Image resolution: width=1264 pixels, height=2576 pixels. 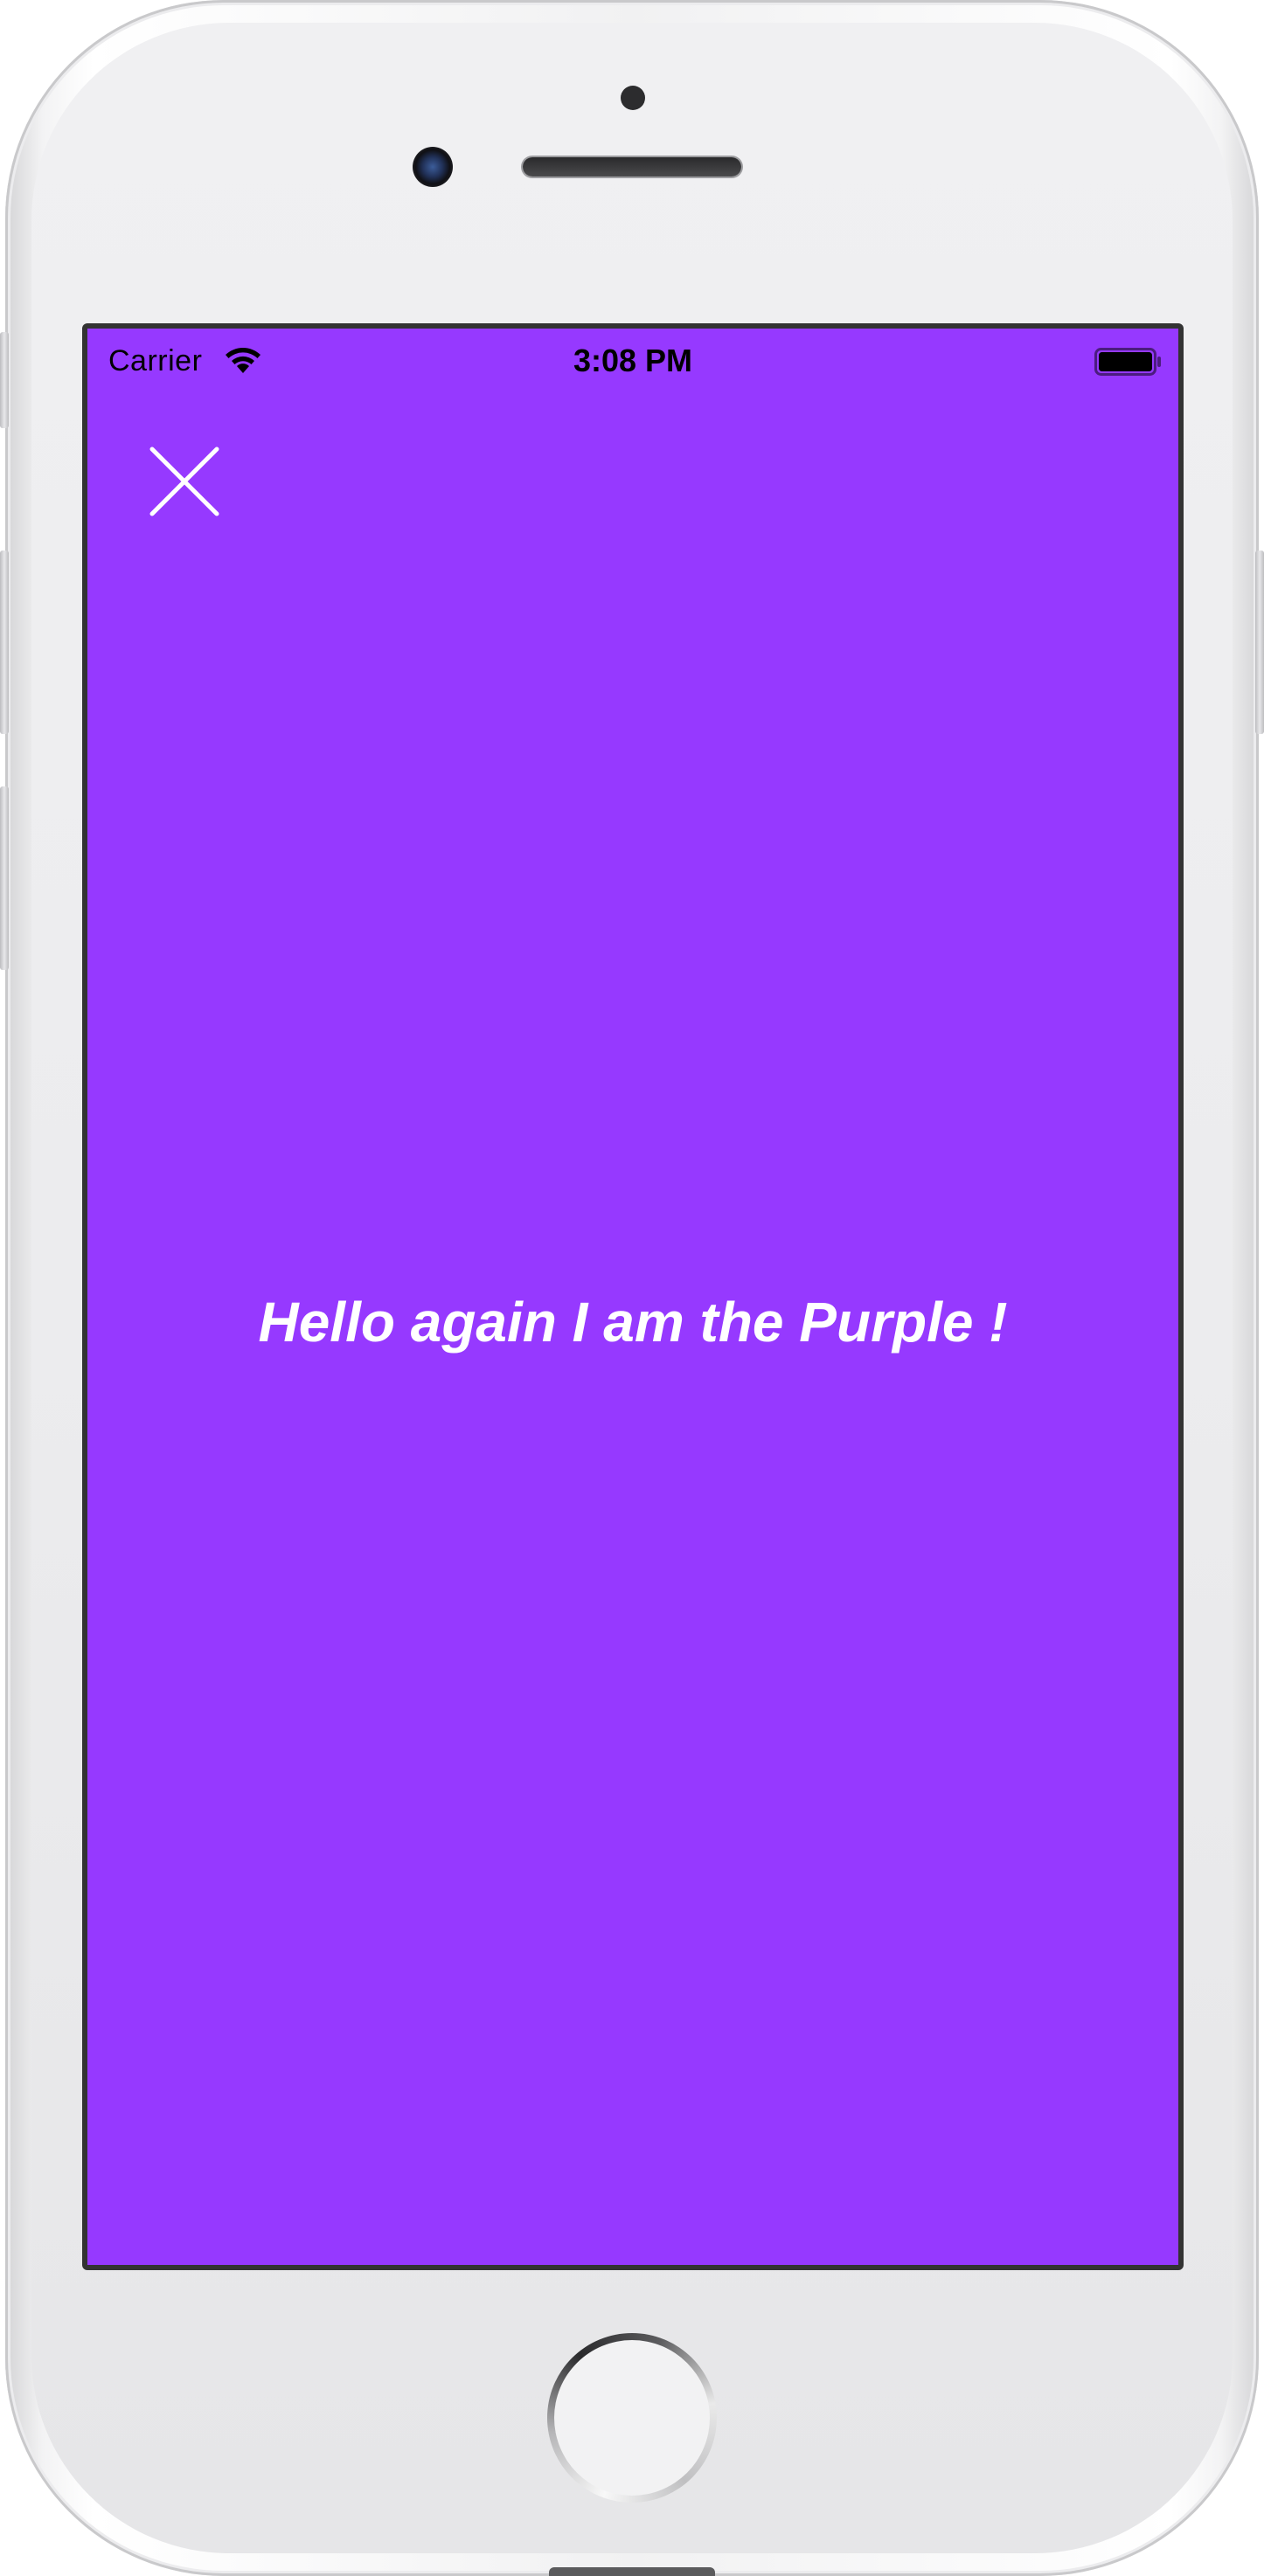 What do you see at coordinates (633, 360) in the screenshot?
I see `status-time: 3:08 PM` at bounding box center [633, 360].